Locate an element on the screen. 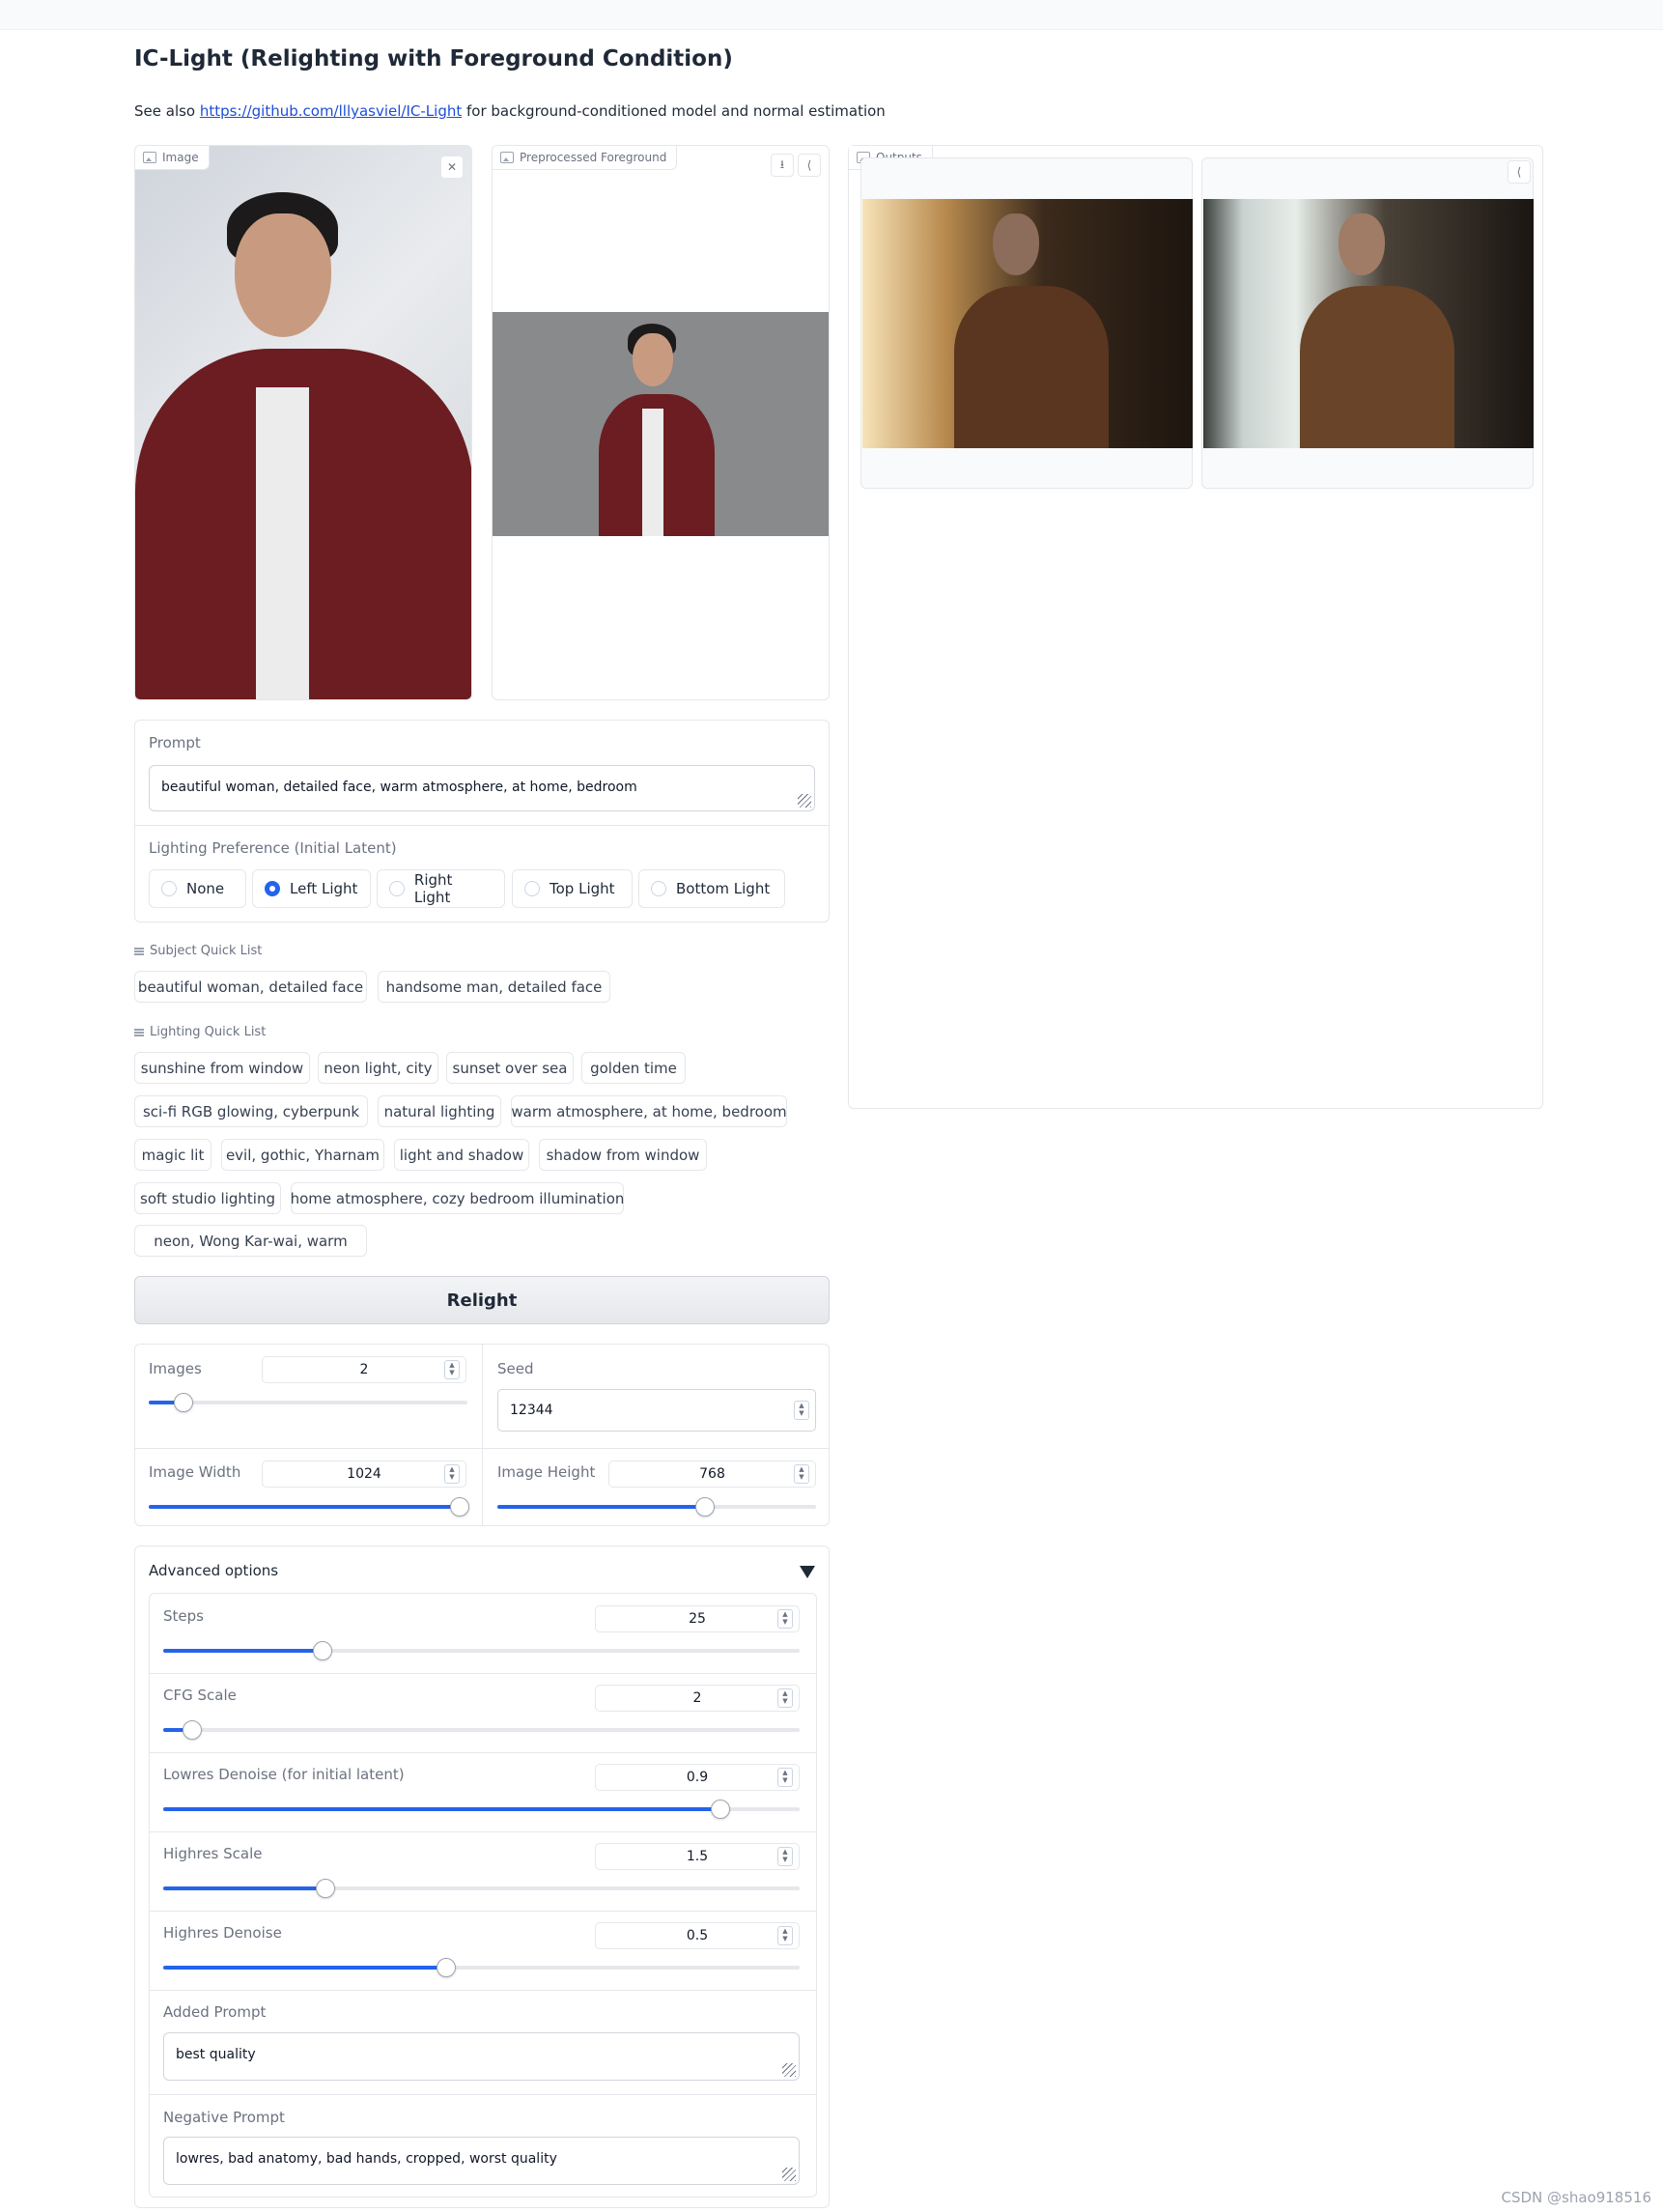  lowres-denoise-input: 0.9 ▲ ▼ is located at coordinates (697, 1777).